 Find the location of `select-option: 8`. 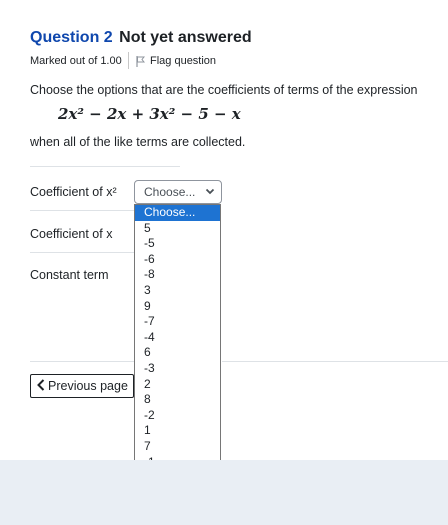

select-option: 8 is located at coordinates (177, 400).